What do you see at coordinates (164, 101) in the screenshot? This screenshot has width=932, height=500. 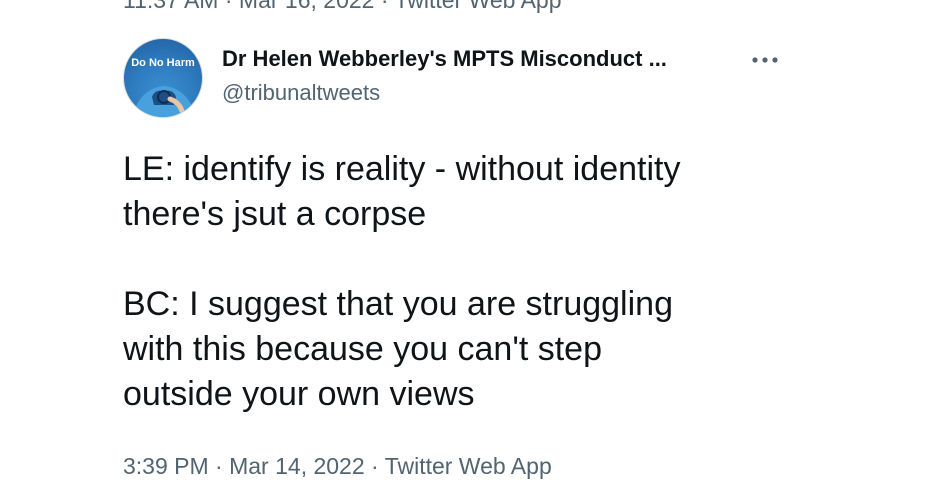 I see `avatar-figure-icon` at bounding box center [164, 101].